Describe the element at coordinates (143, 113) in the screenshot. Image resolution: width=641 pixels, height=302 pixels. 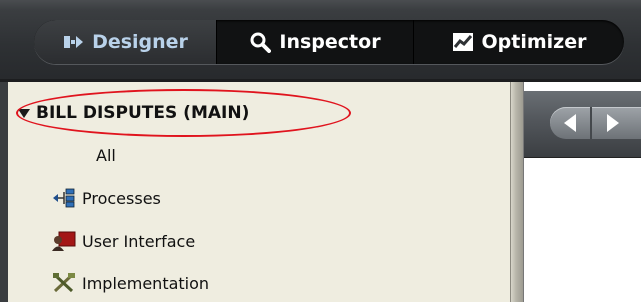
I see `tree-root-label: BILL DISPUTES (MAIN)` at that location.